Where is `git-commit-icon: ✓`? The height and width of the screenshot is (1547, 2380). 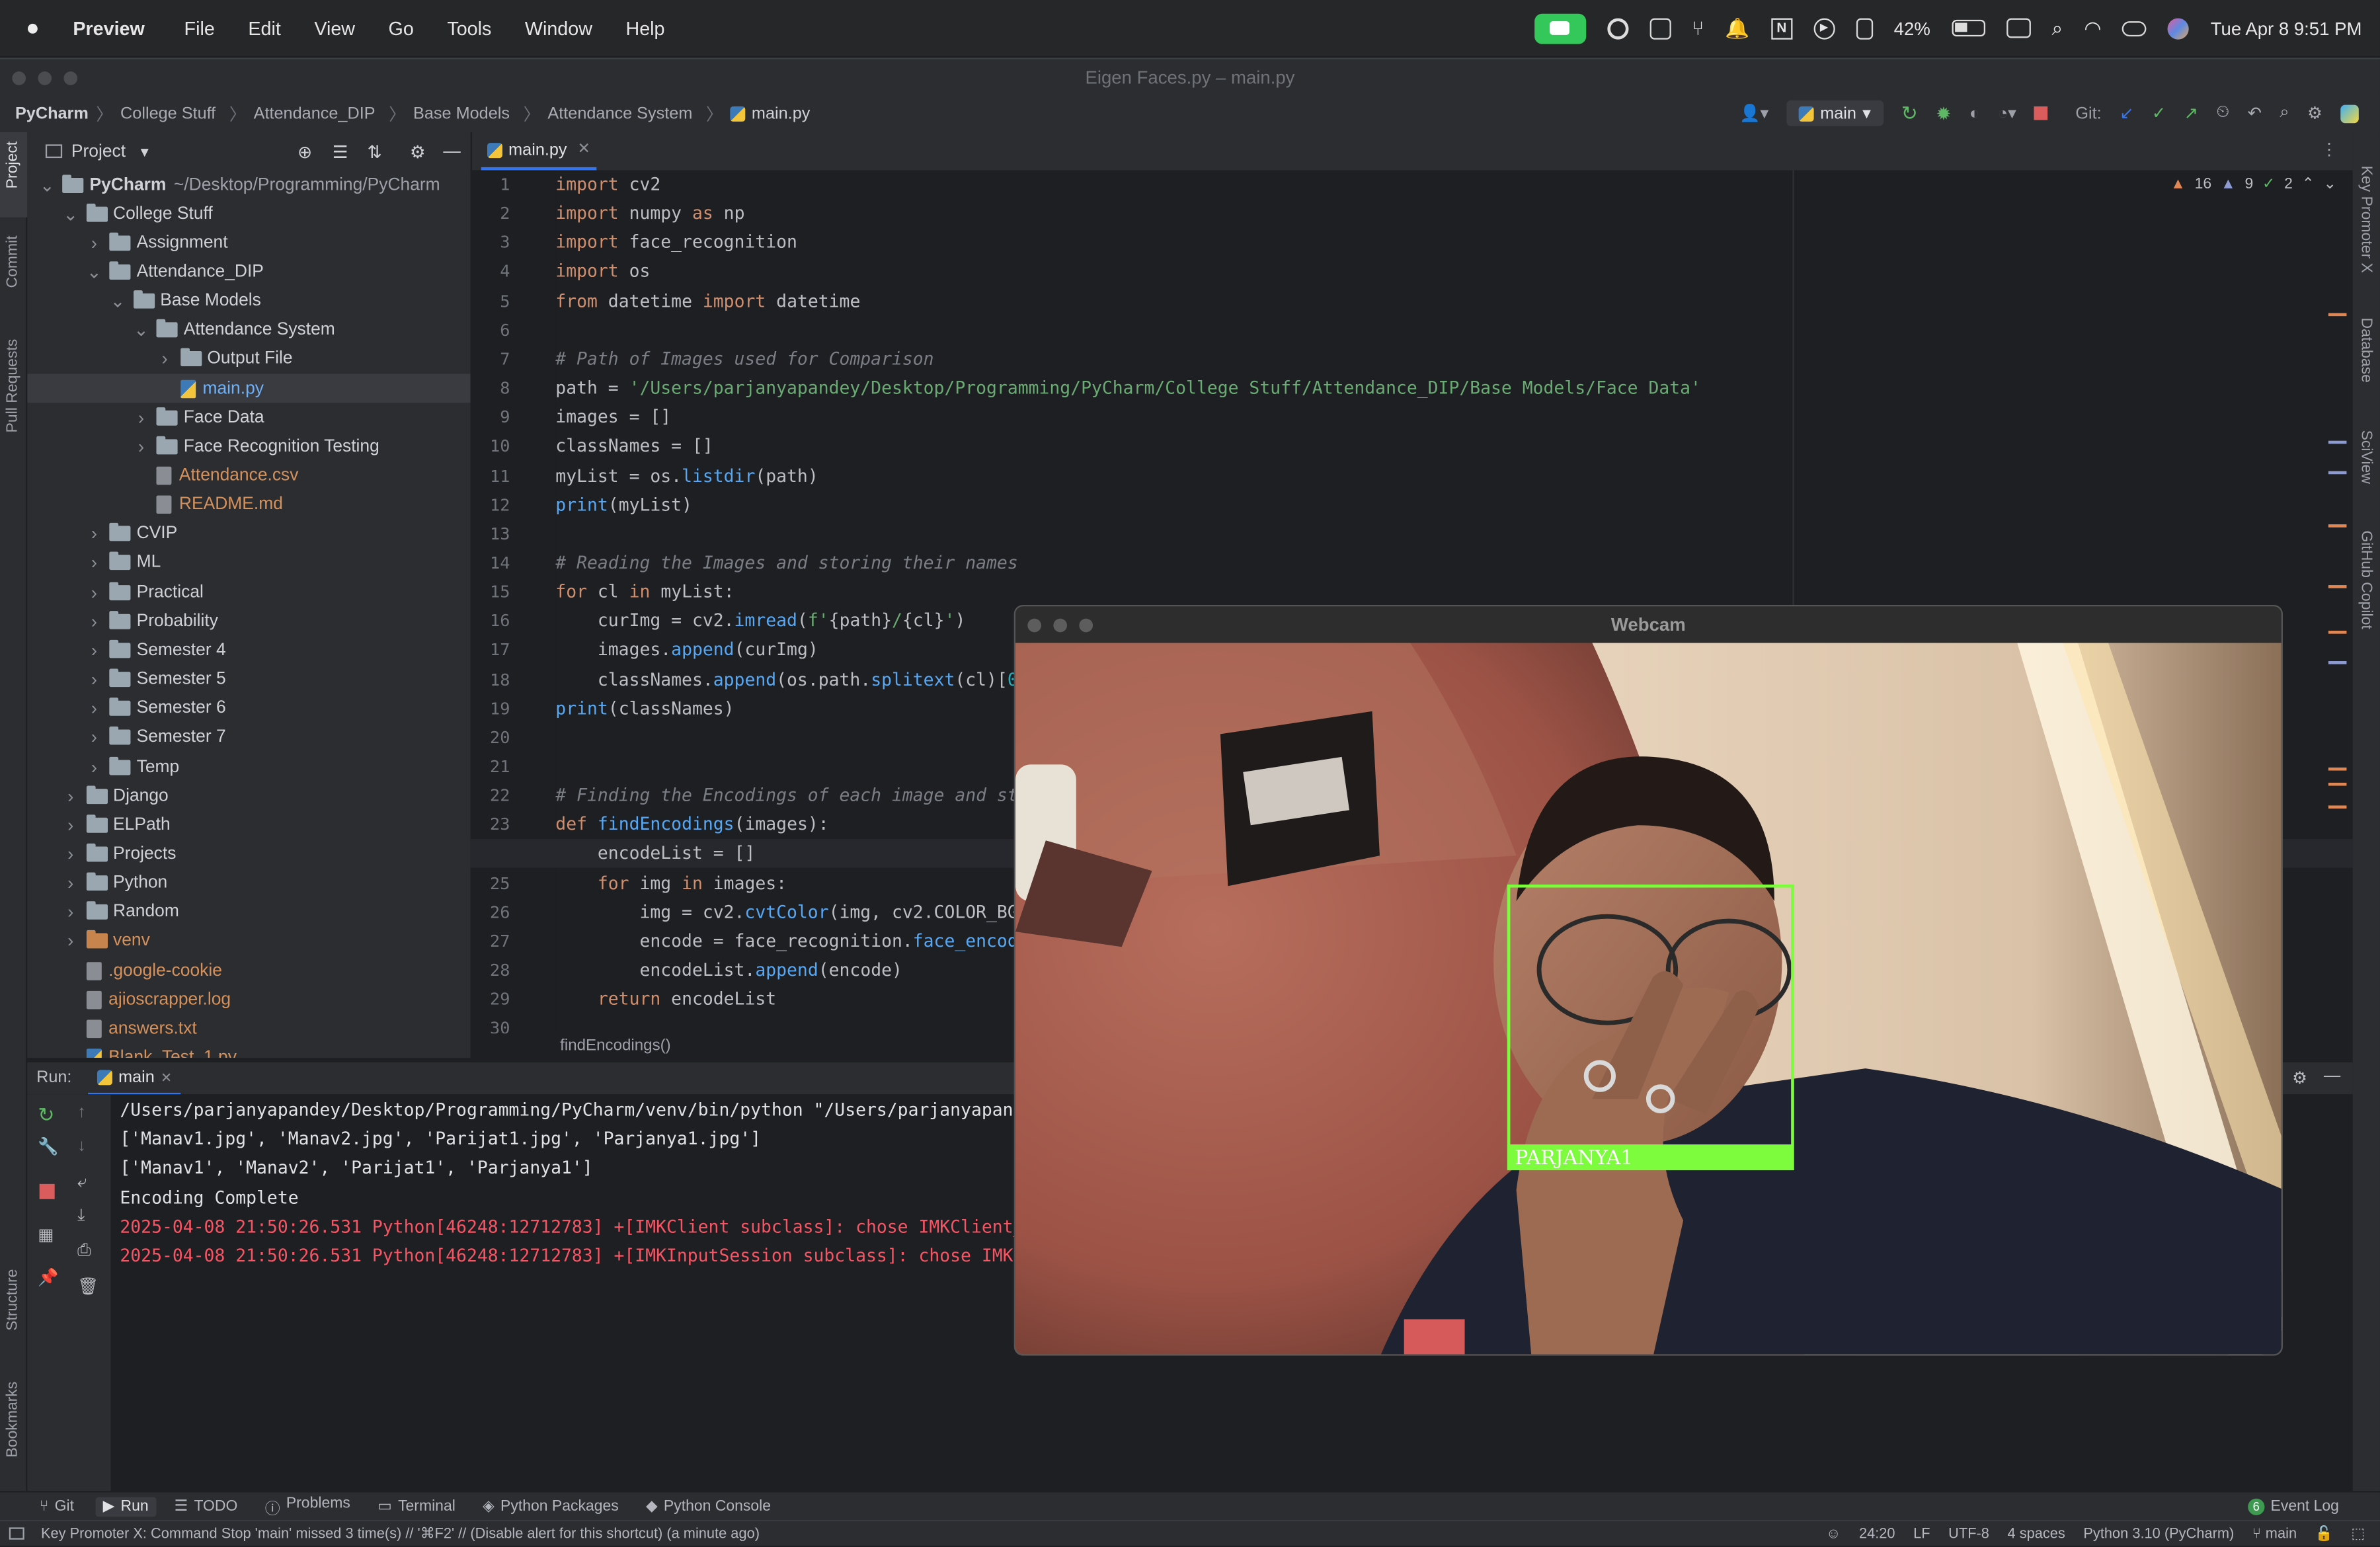
git-commit-icon: ✓ is located at coordinates (2159, 113).